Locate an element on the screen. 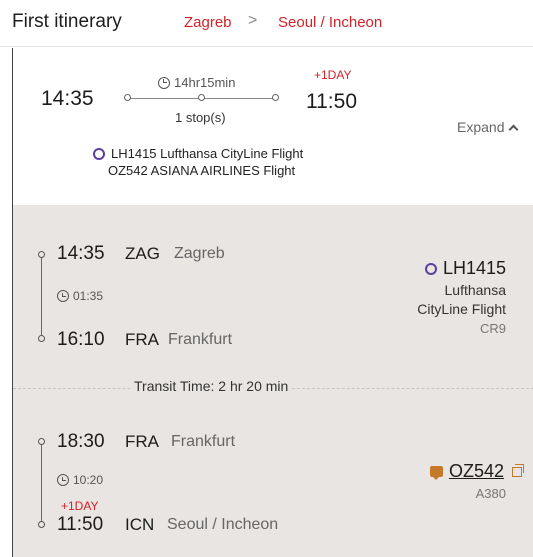  segment-1-arrival-code: FRA is located at coordinates (142, 339).